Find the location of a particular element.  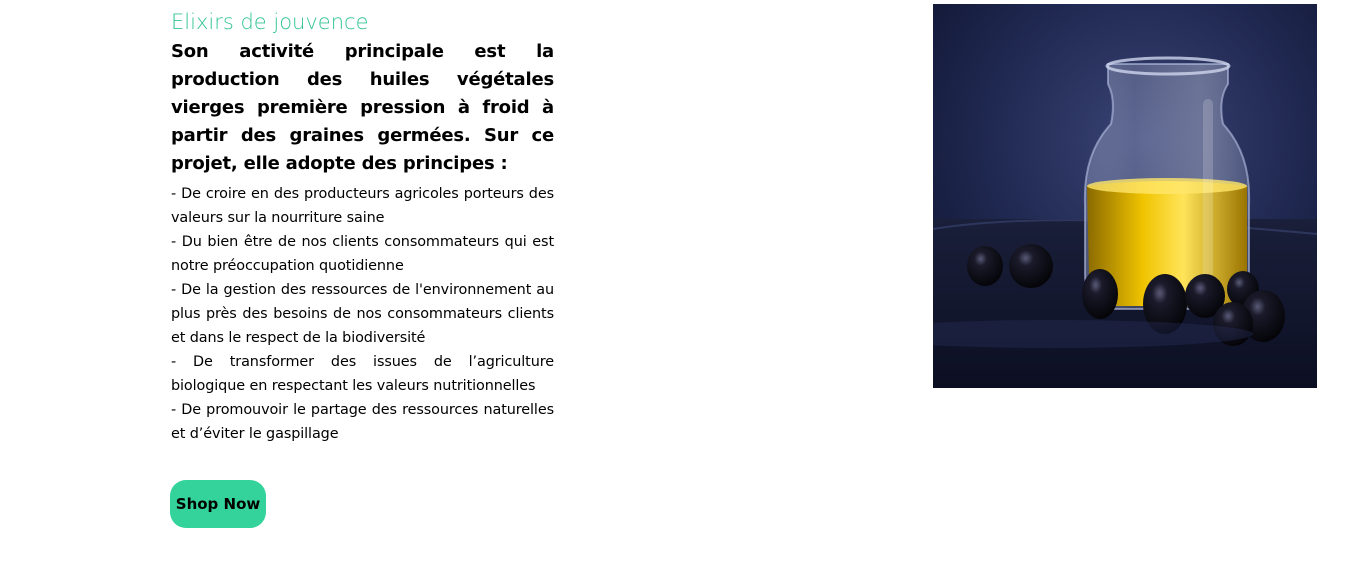

shop-now-button: Shop Now is located at coordinates (218, 504).